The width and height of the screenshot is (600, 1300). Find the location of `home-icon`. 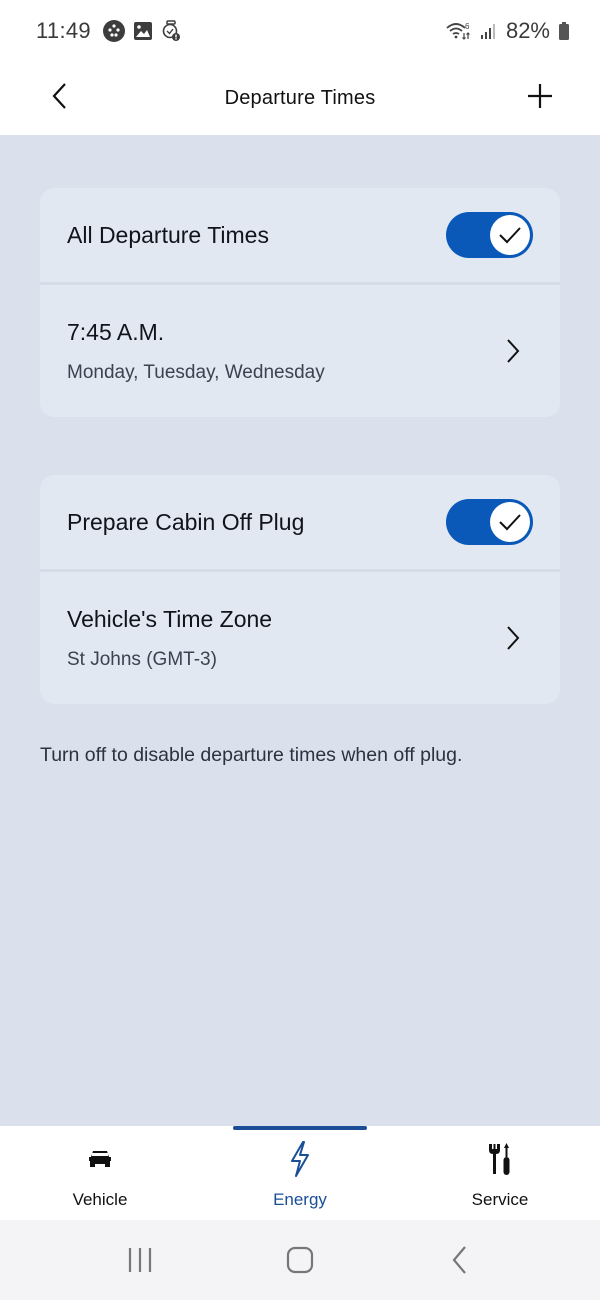

home-icon is located at coordinates (300, 1260).